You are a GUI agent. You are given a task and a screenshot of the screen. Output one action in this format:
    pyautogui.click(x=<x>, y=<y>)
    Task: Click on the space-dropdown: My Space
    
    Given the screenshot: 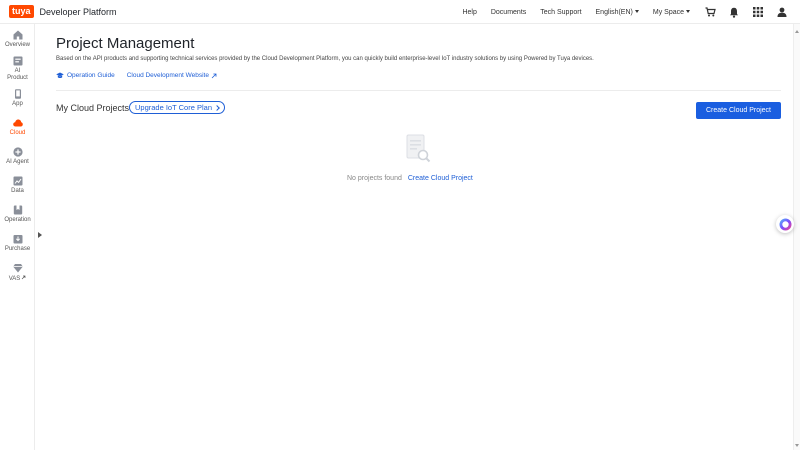 What is the action you would take?
    pyautogui.click(x=671, y=12)
    